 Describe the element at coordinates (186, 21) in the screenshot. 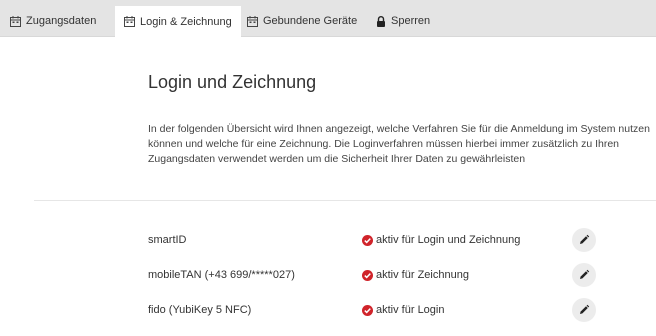

I see `tab-label: Login & Zeichnung` at that location.